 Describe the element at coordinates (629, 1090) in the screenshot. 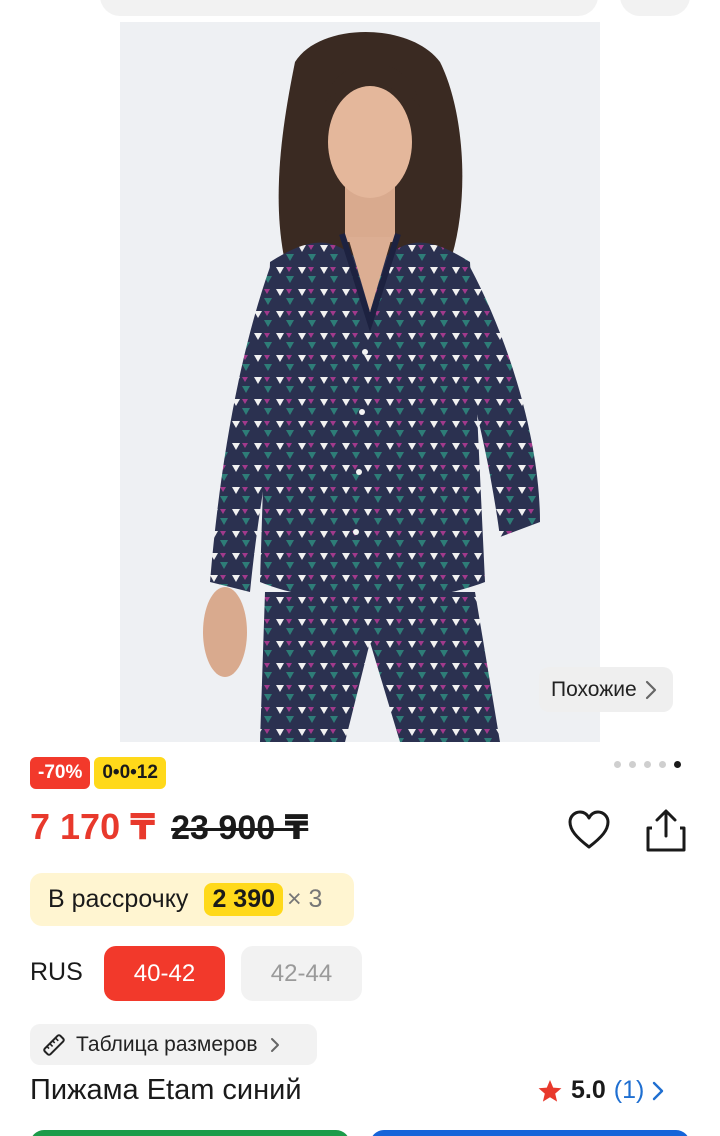

I see `rating-count: (1)` at that location.